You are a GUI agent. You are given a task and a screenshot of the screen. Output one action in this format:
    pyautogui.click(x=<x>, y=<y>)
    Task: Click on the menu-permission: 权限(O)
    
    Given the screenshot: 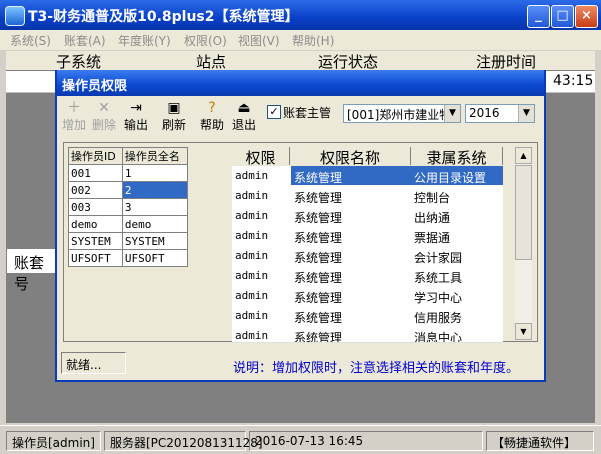 What is the action you would take?
    pyautogui.click(x=205, y=40)
    